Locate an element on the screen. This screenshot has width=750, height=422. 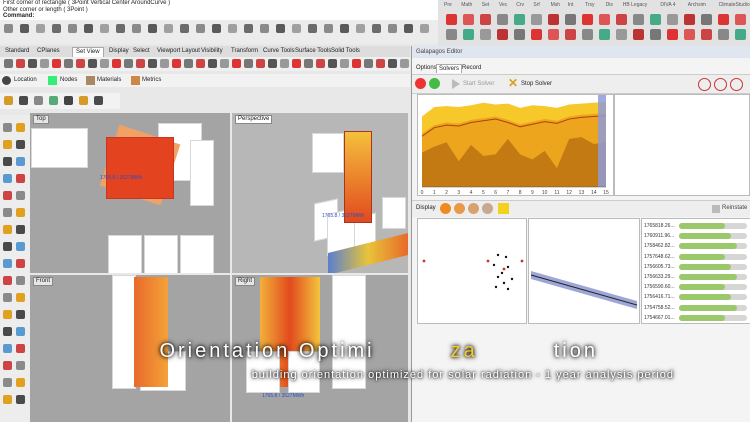
display-option-4-icon is located at coordinates (487, 208).